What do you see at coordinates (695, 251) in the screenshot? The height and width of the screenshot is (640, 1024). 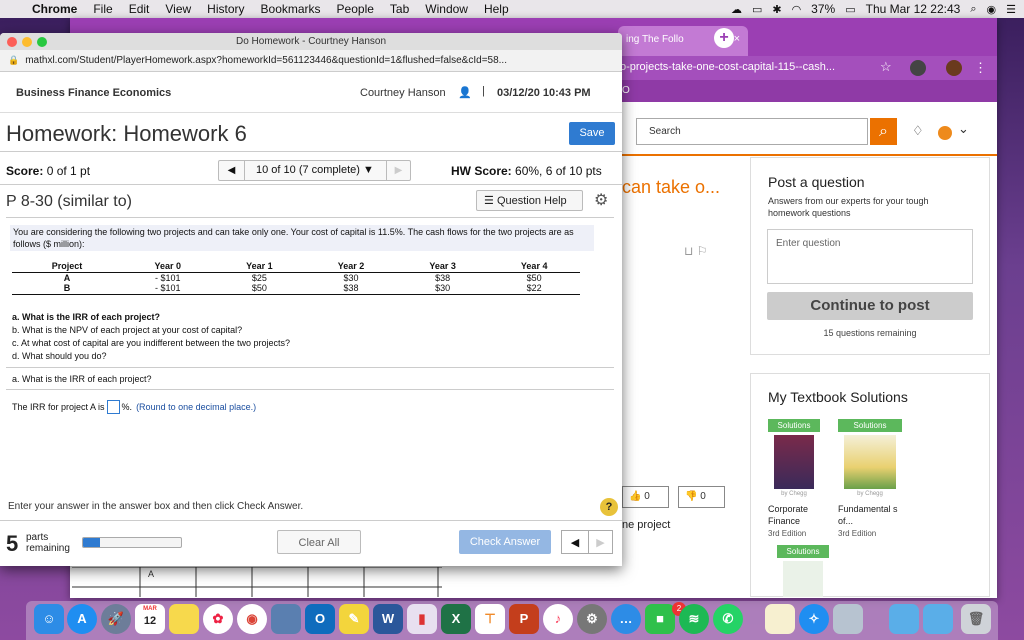 I see `bookmark-flag-icons: ⊔ ⚐` at bounding box center [695, 251].